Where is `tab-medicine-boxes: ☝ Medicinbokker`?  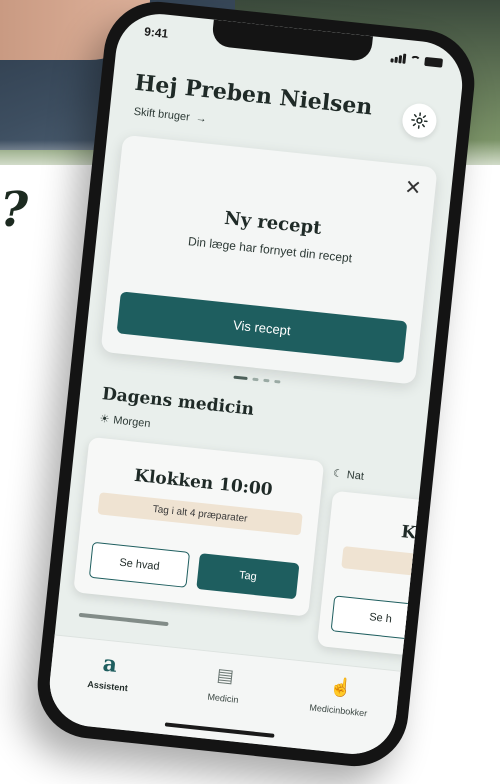 tab-medicine-boxes: ☝ Medicinbokker is located at coordinates (337, 715).